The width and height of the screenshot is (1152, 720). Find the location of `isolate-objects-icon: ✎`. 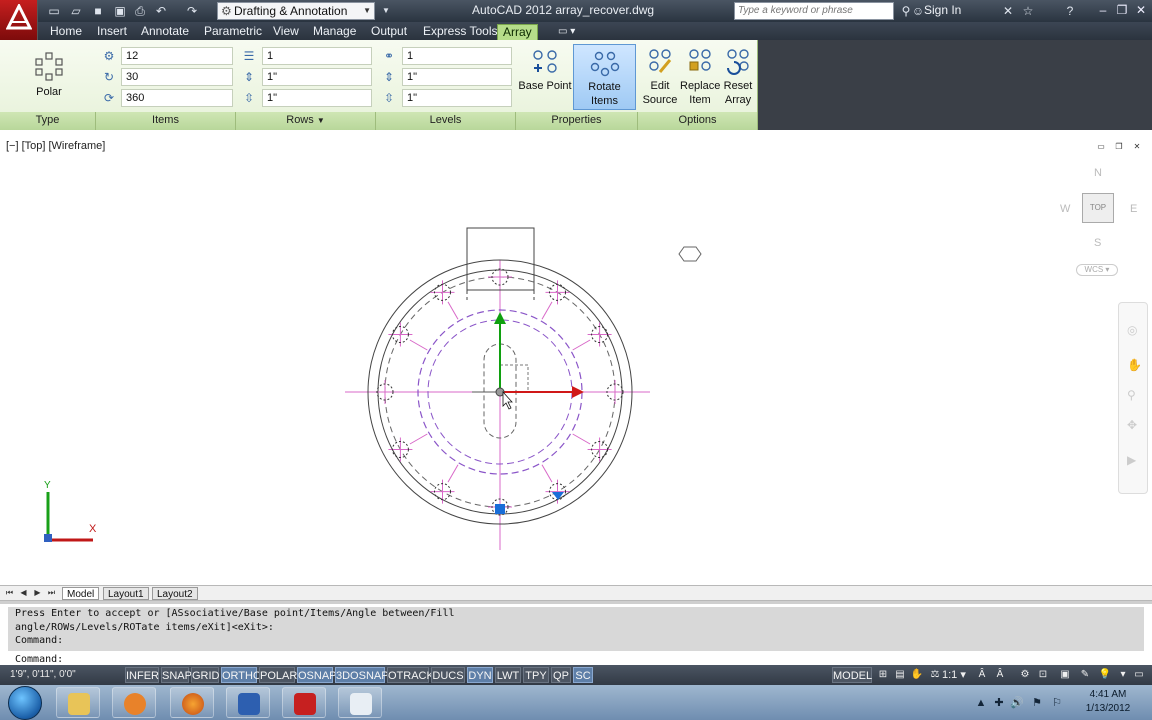

isolate-objects-icon: ✎ is located at coordinates (1085, 675).